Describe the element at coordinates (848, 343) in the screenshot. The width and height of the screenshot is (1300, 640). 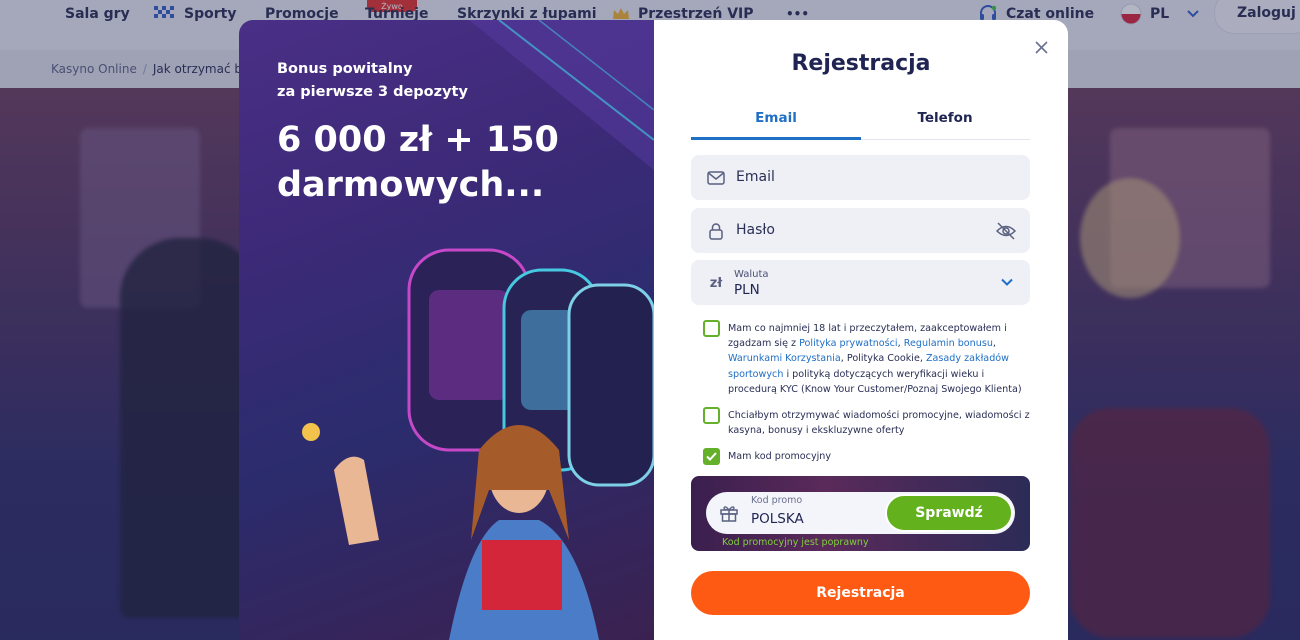
I see `privacy-policy-link: Polityka prywatności` at that location.